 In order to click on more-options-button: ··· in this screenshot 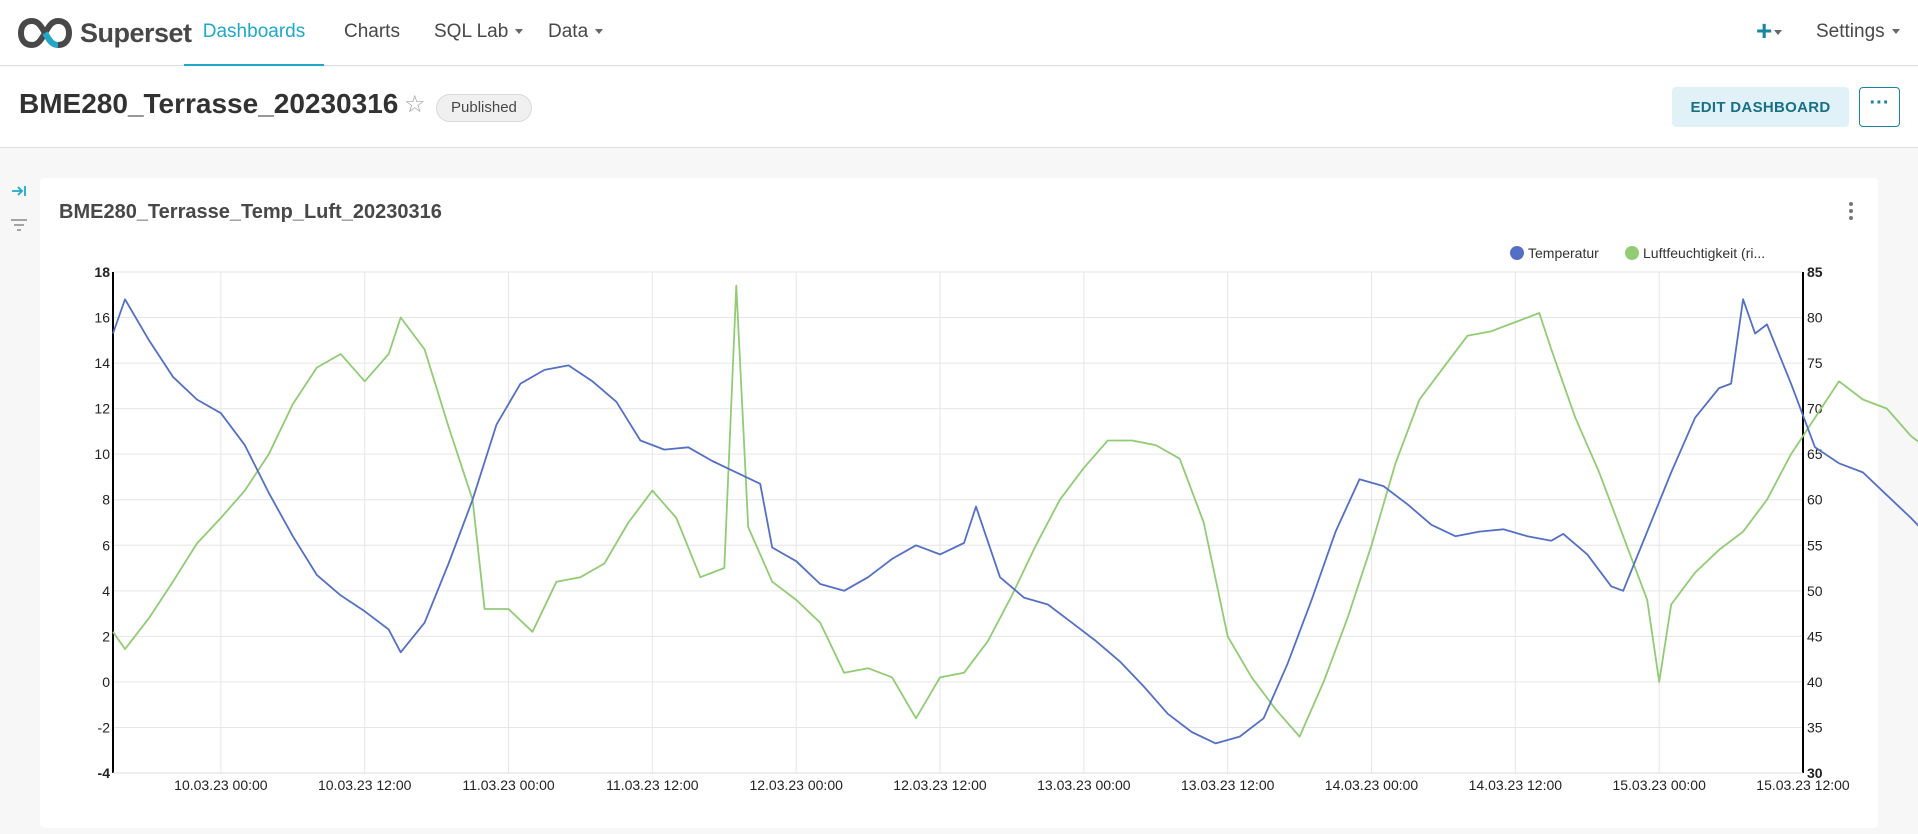, I will do `click(1879, 107)`.